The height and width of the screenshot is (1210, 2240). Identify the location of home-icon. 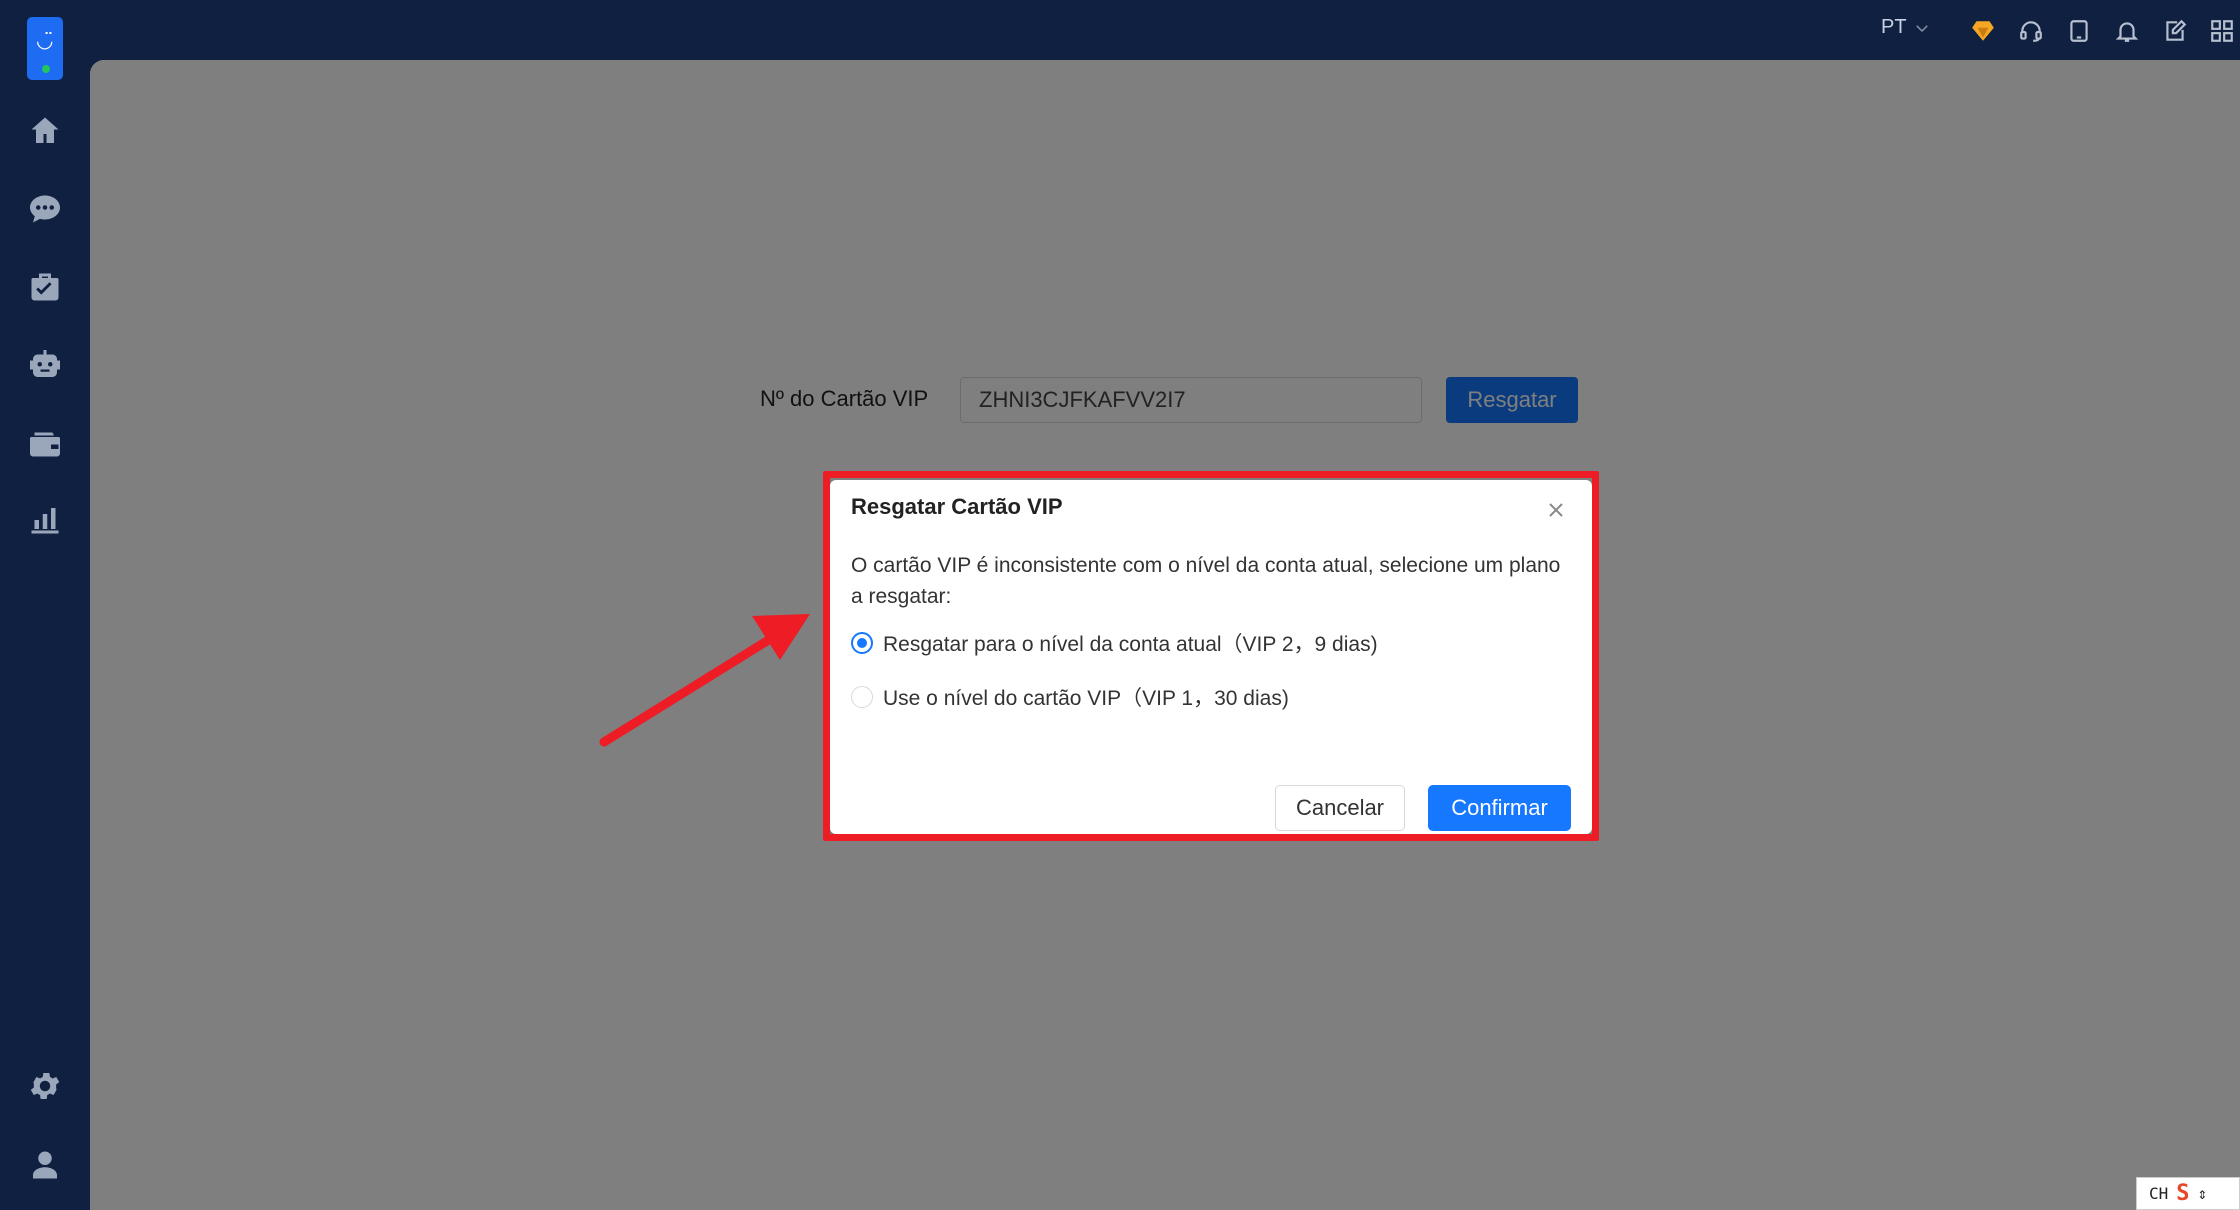
(45, 131).